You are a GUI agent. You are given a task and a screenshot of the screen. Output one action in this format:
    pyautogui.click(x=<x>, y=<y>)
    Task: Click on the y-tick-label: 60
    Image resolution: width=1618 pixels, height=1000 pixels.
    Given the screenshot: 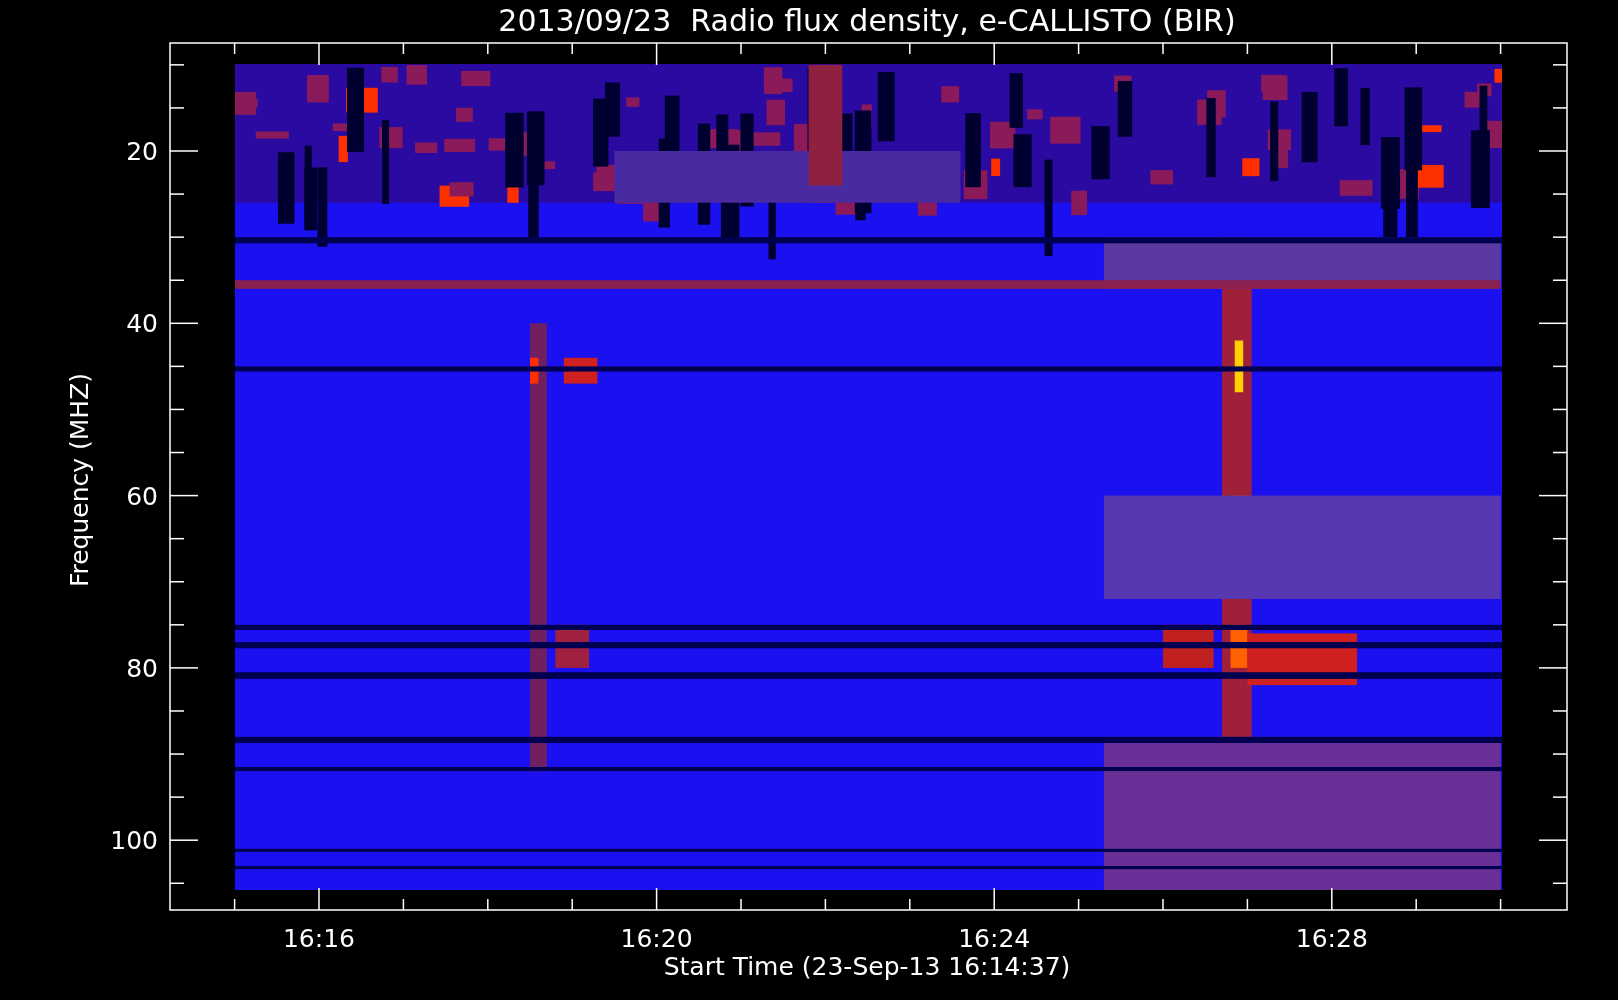 What is the action you would take?
    pyautogui.click(x=142, y=496)
    